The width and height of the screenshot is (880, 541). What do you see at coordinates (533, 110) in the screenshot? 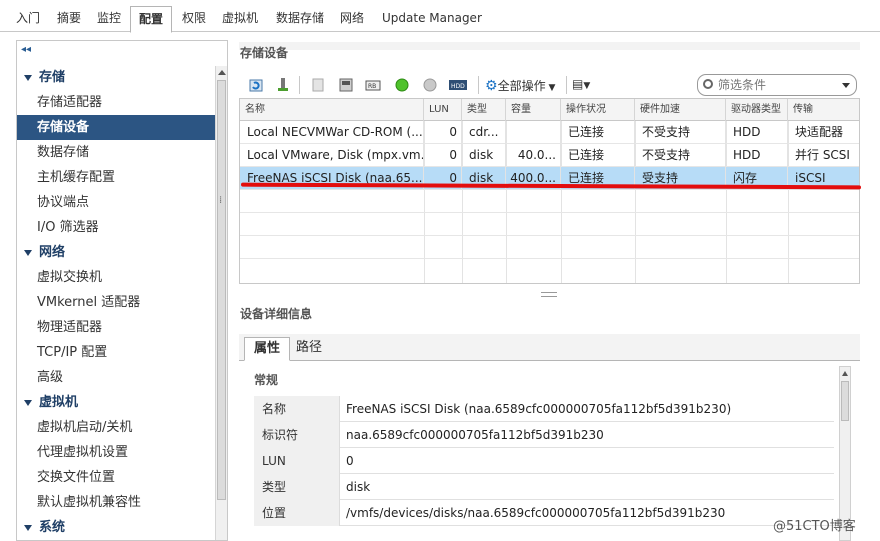
I see `col-capacity: 容量` at bounding box center [533, 110].